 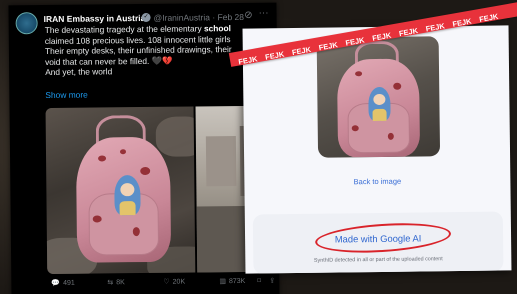 What do you see at coordinates (95, 18) in the screenshot?
I see `author-name: IRAN Embassy in Austria` at bounding box center [95, 18].